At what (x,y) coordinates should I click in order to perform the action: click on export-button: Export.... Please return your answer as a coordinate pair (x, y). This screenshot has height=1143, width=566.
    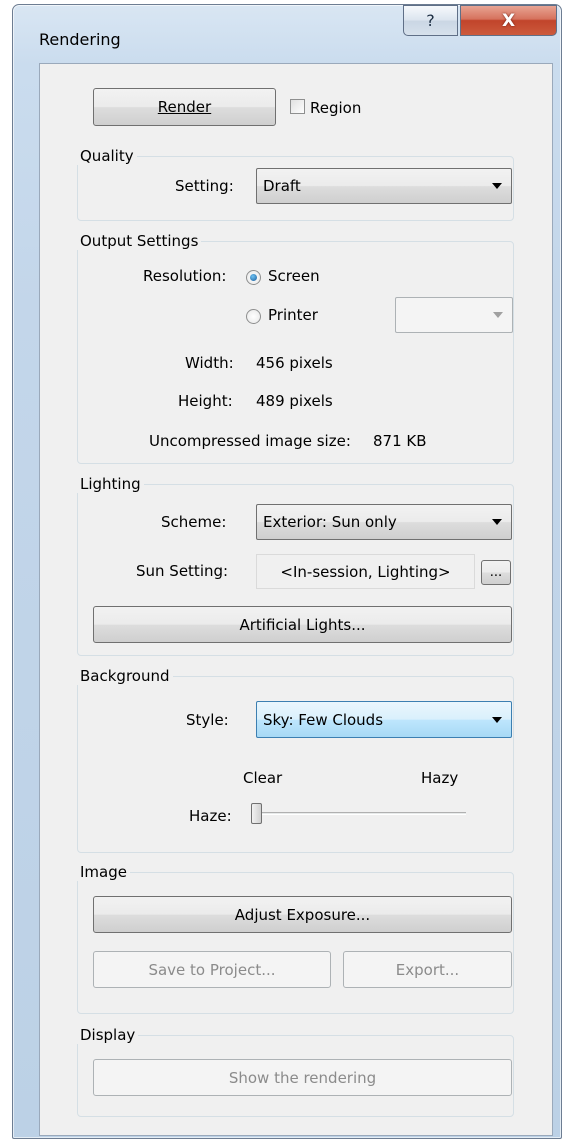
    Looking at the image, I should click on (427, 969).